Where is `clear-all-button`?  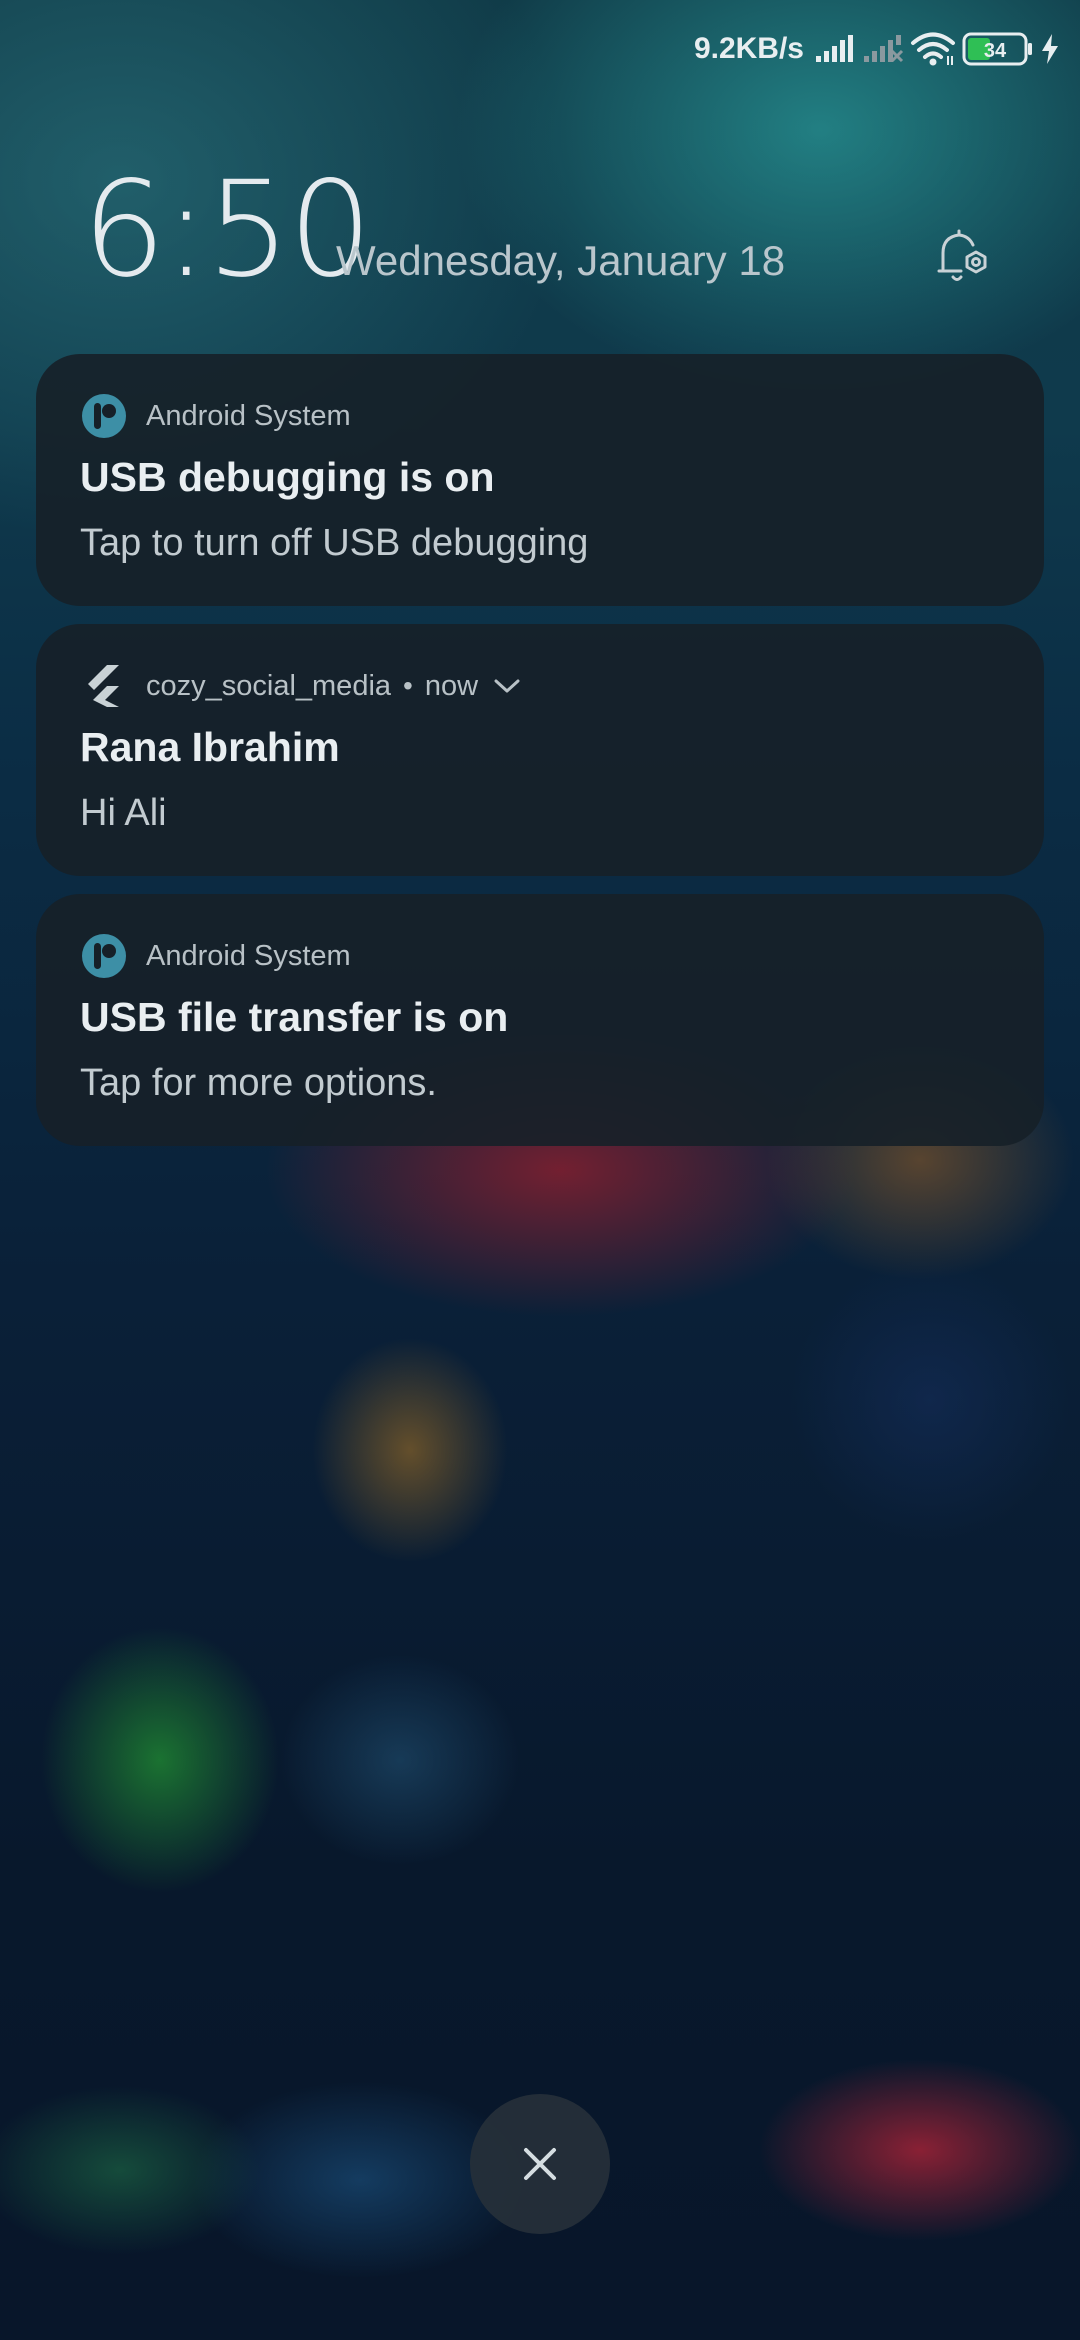 clear-all-button is located at coordinates (540, 2164).